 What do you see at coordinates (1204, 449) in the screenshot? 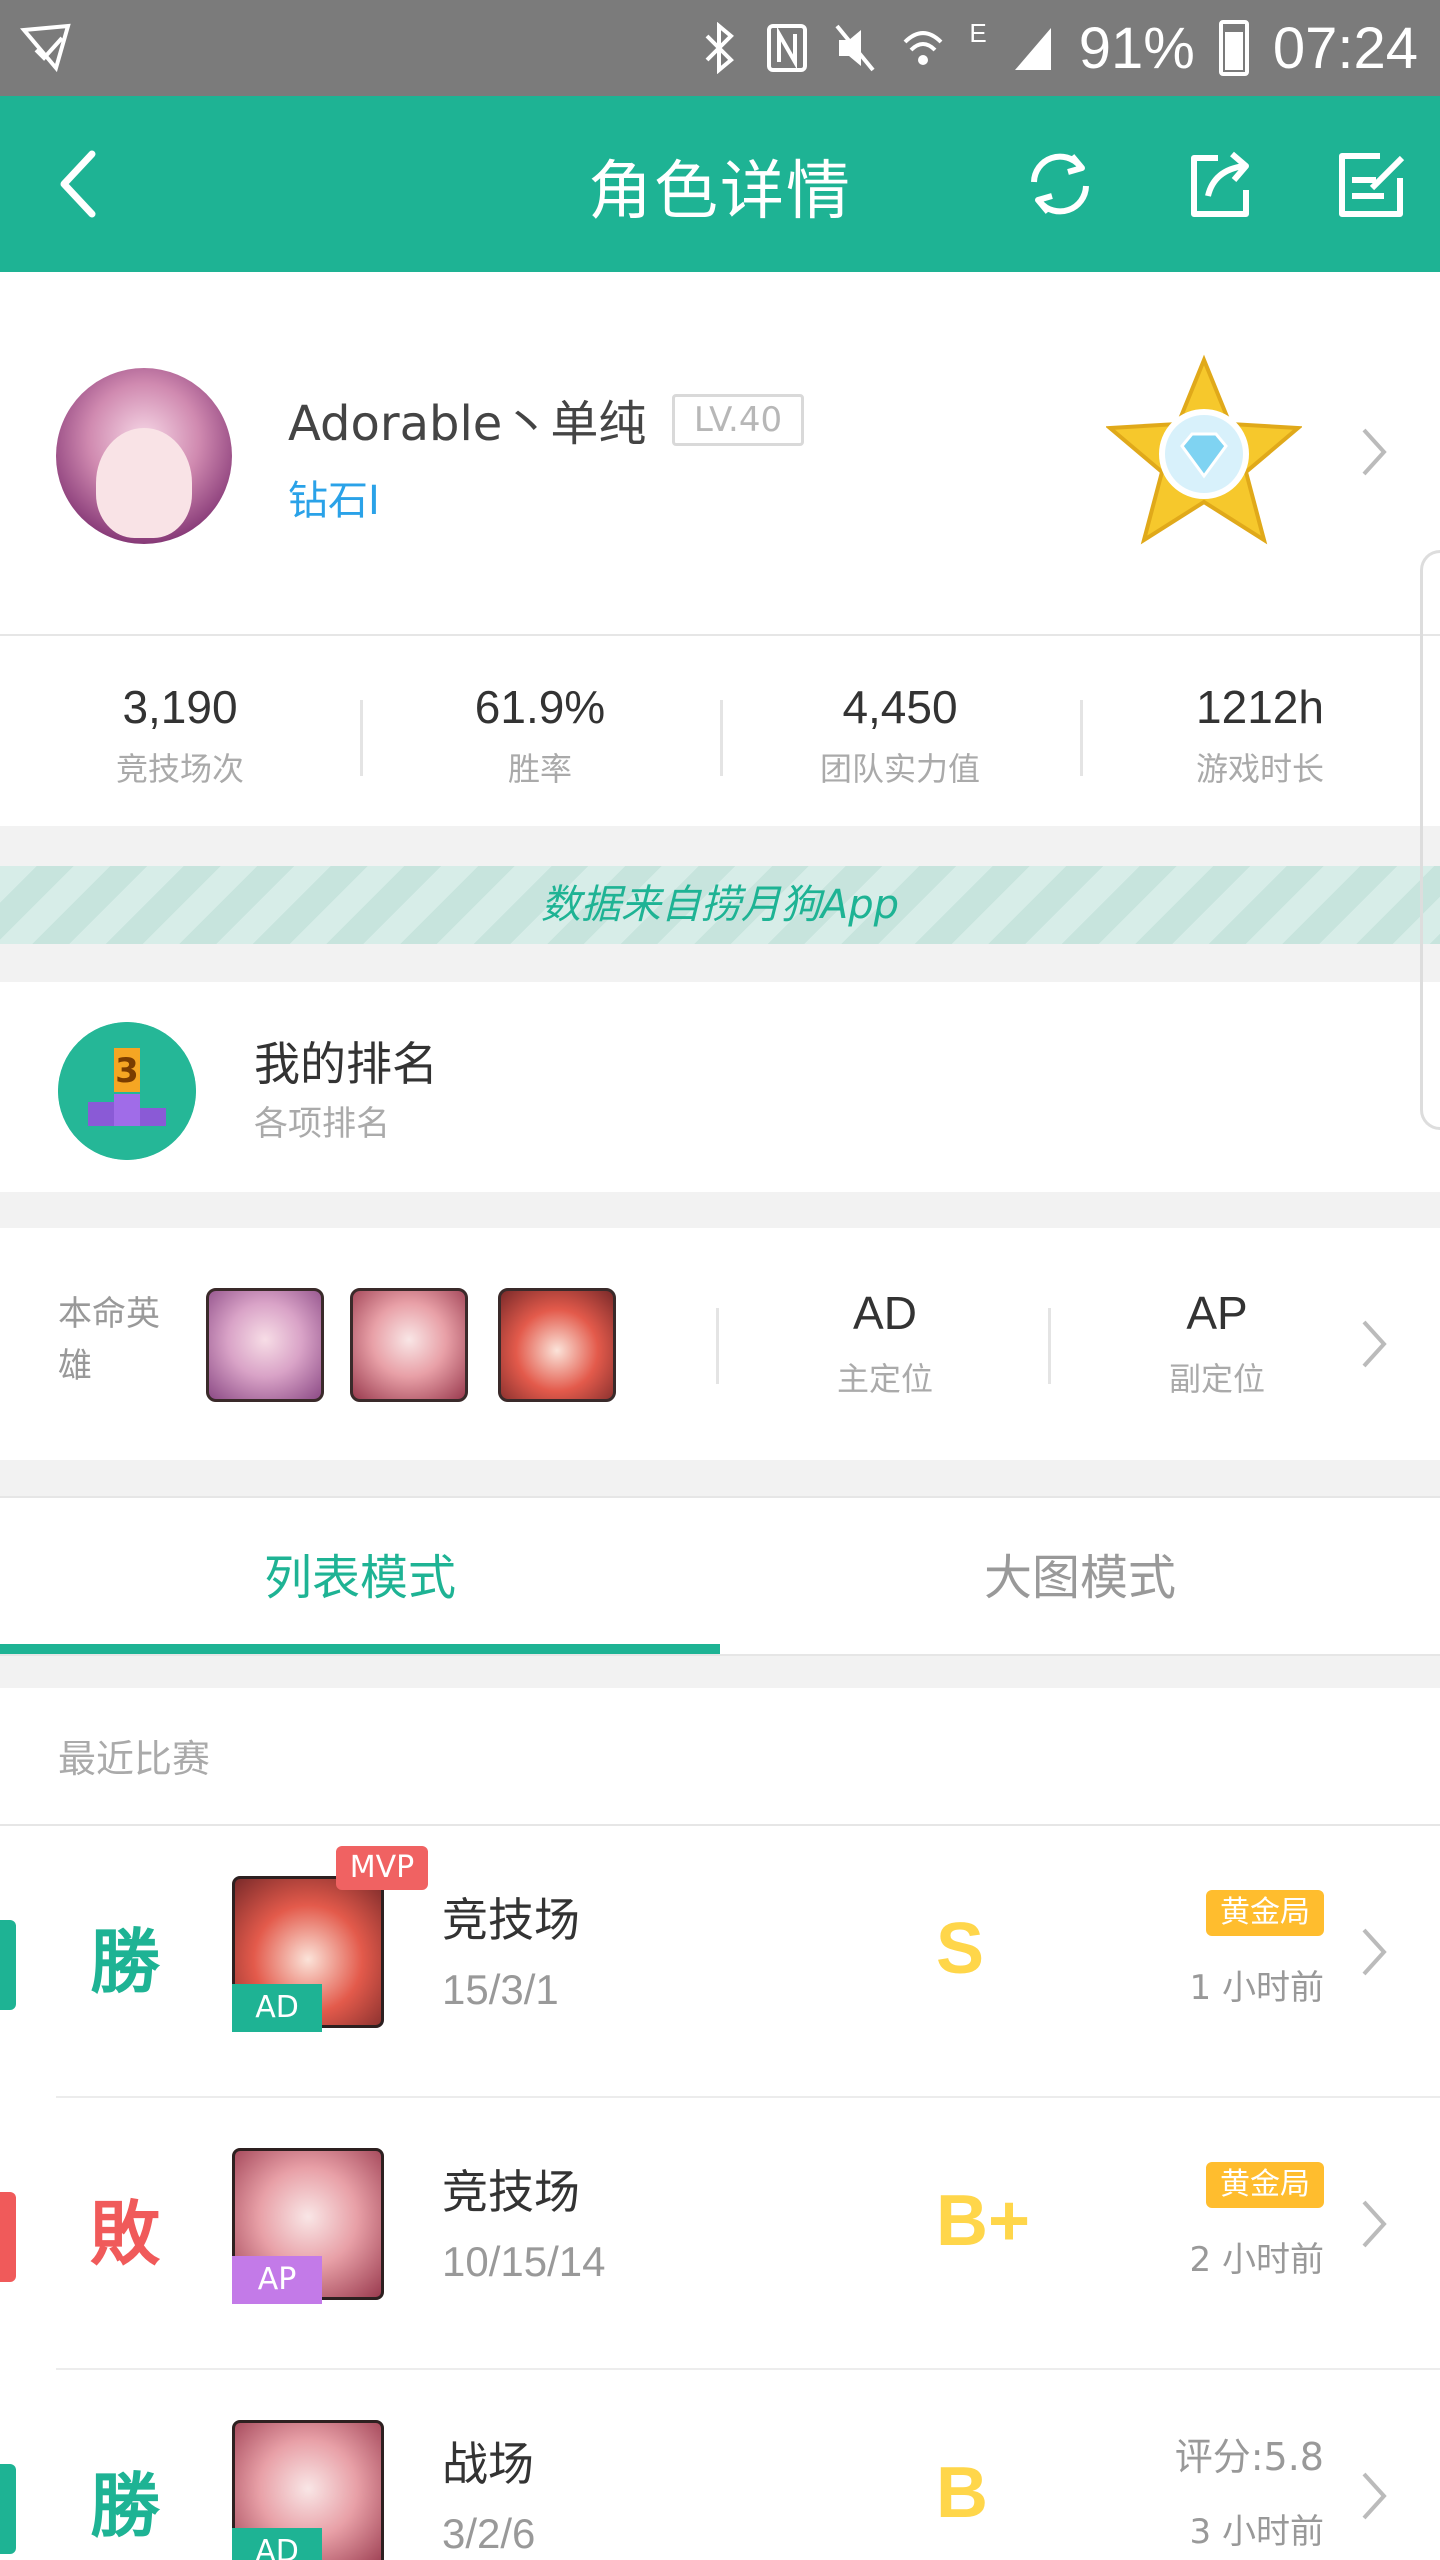
I see `diamond-star-icon` at bounding box center [1204, 449].